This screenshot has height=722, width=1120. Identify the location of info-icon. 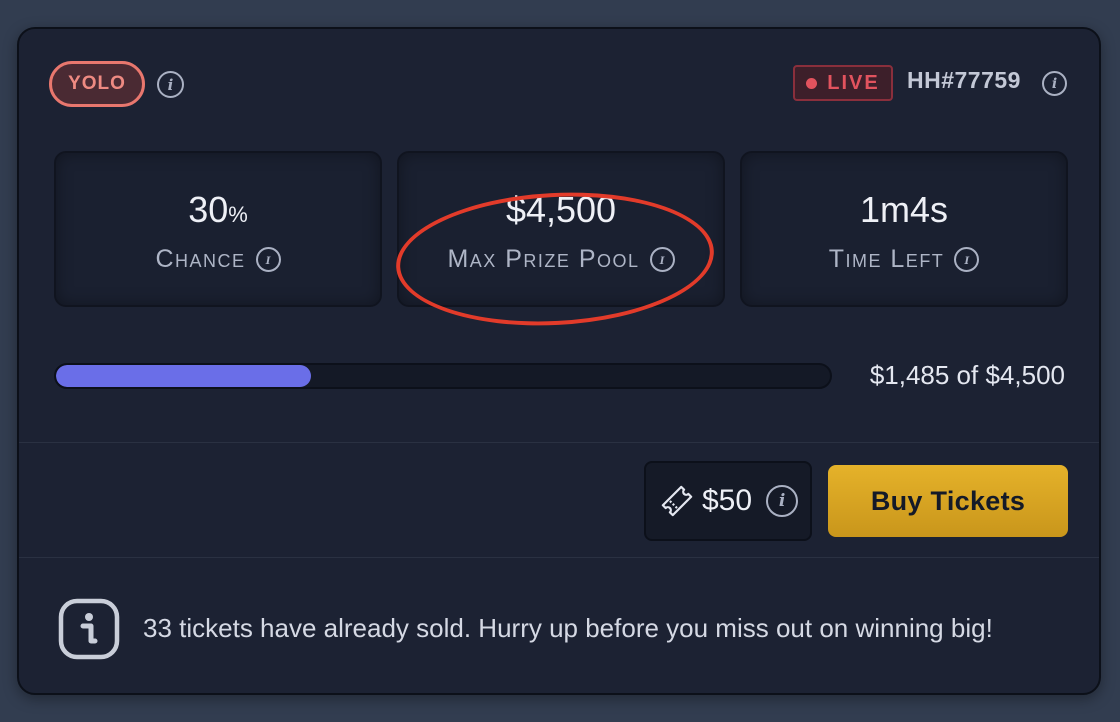
(89, 629).